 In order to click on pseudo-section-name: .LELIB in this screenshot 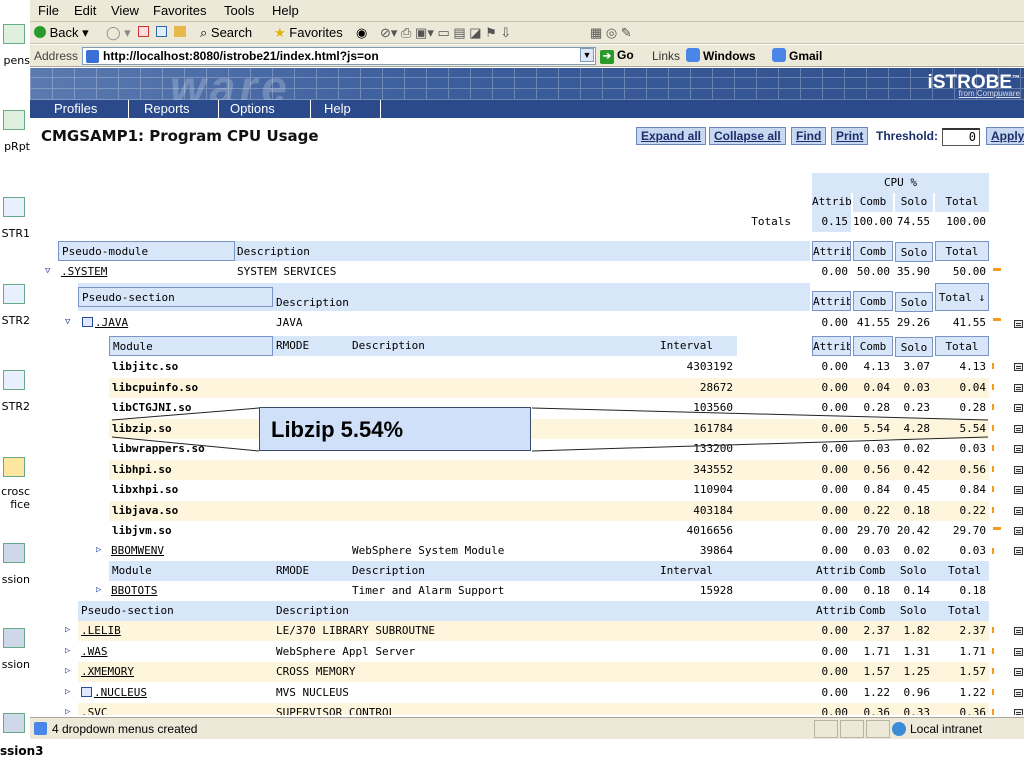, I will do `click(176, 631)`.